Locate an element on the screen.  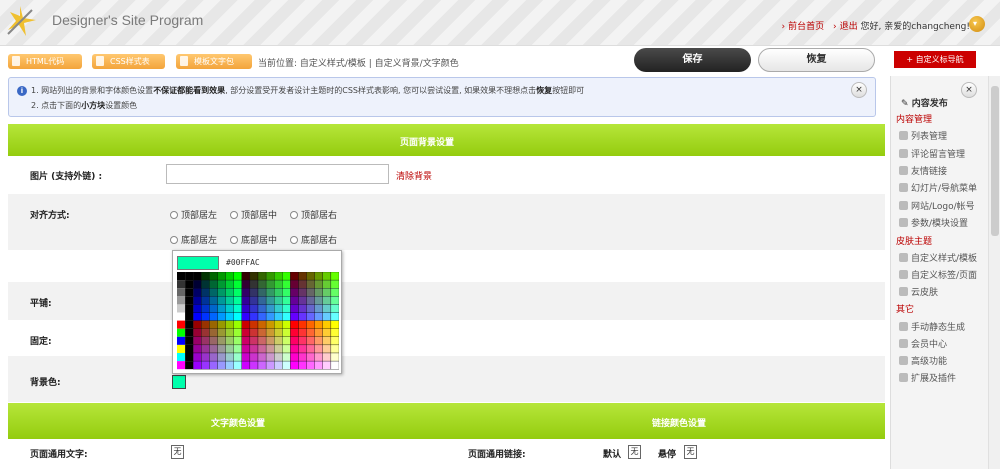
greeting-text: 您好, 亲爱的changcheng! is located at coordinates (915, 27).